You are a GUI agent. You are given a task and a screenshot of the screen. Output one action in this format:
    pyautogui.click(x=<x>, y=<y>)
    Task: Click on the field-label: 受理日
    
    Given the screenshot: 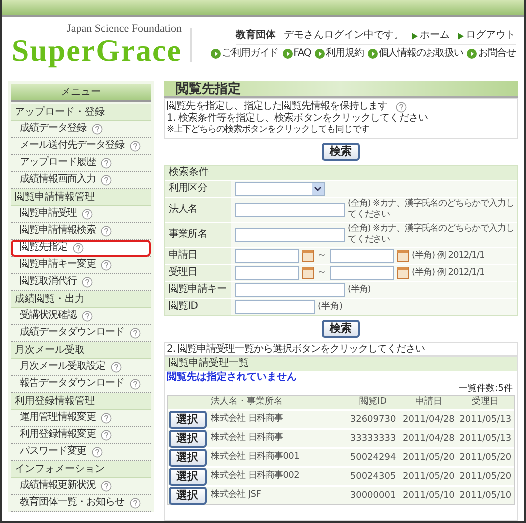 What is the action you would take?
    pyautogui.click(x=198, y=273)
    